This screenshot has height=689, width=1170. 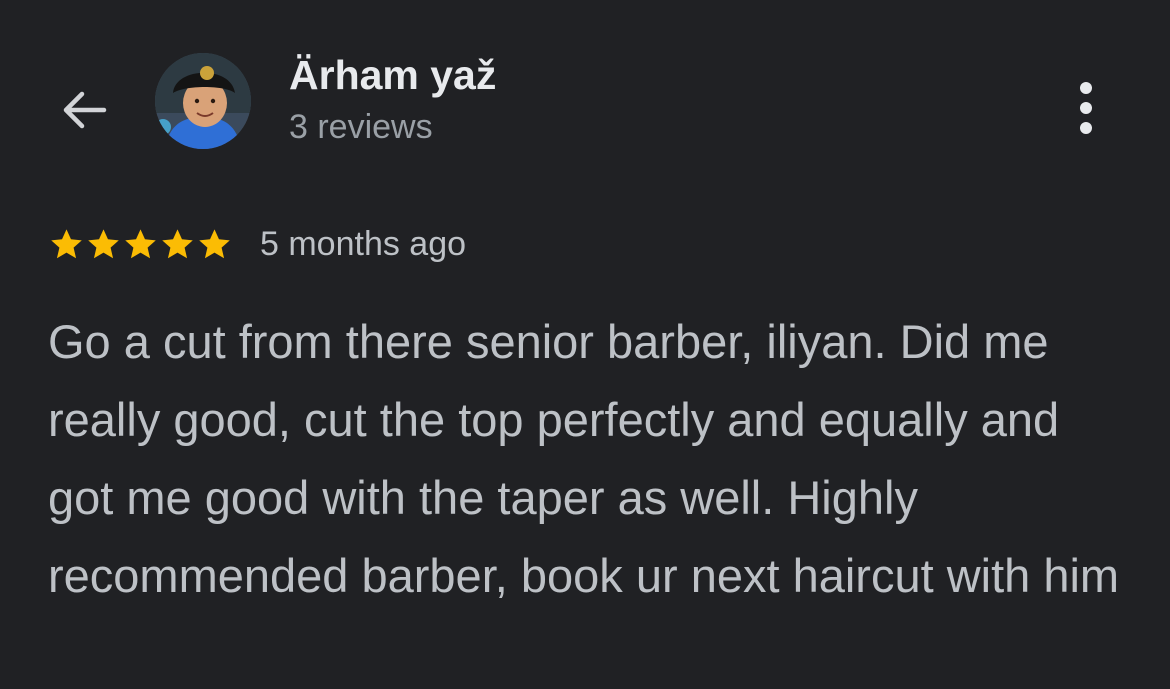 I want to click on author-name: Ärham yaž, so click(x=392, y=75).